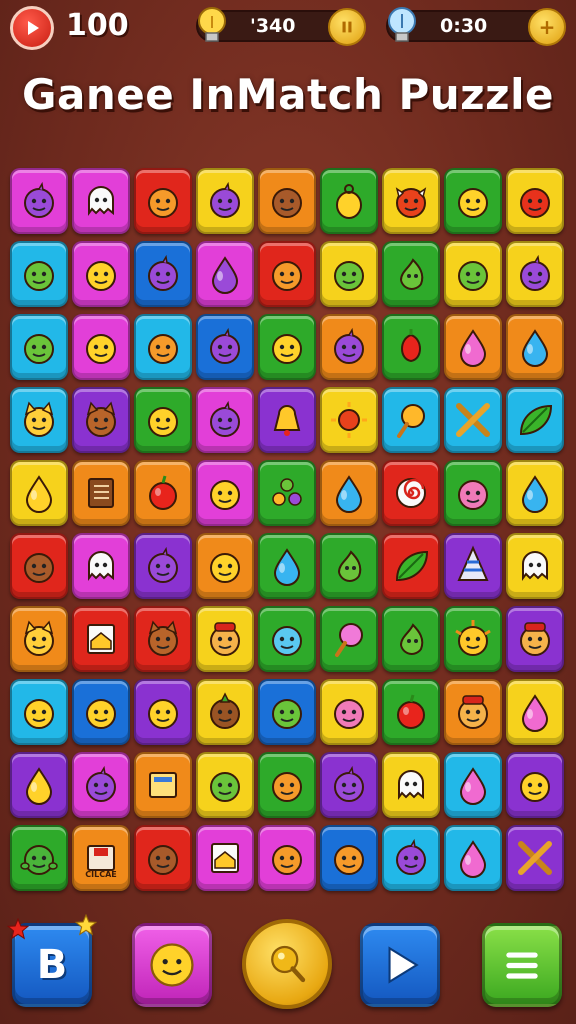  Describe the element at coordinates (547, 27) in the screenshot. I see `add-coins-button: +` at that location.